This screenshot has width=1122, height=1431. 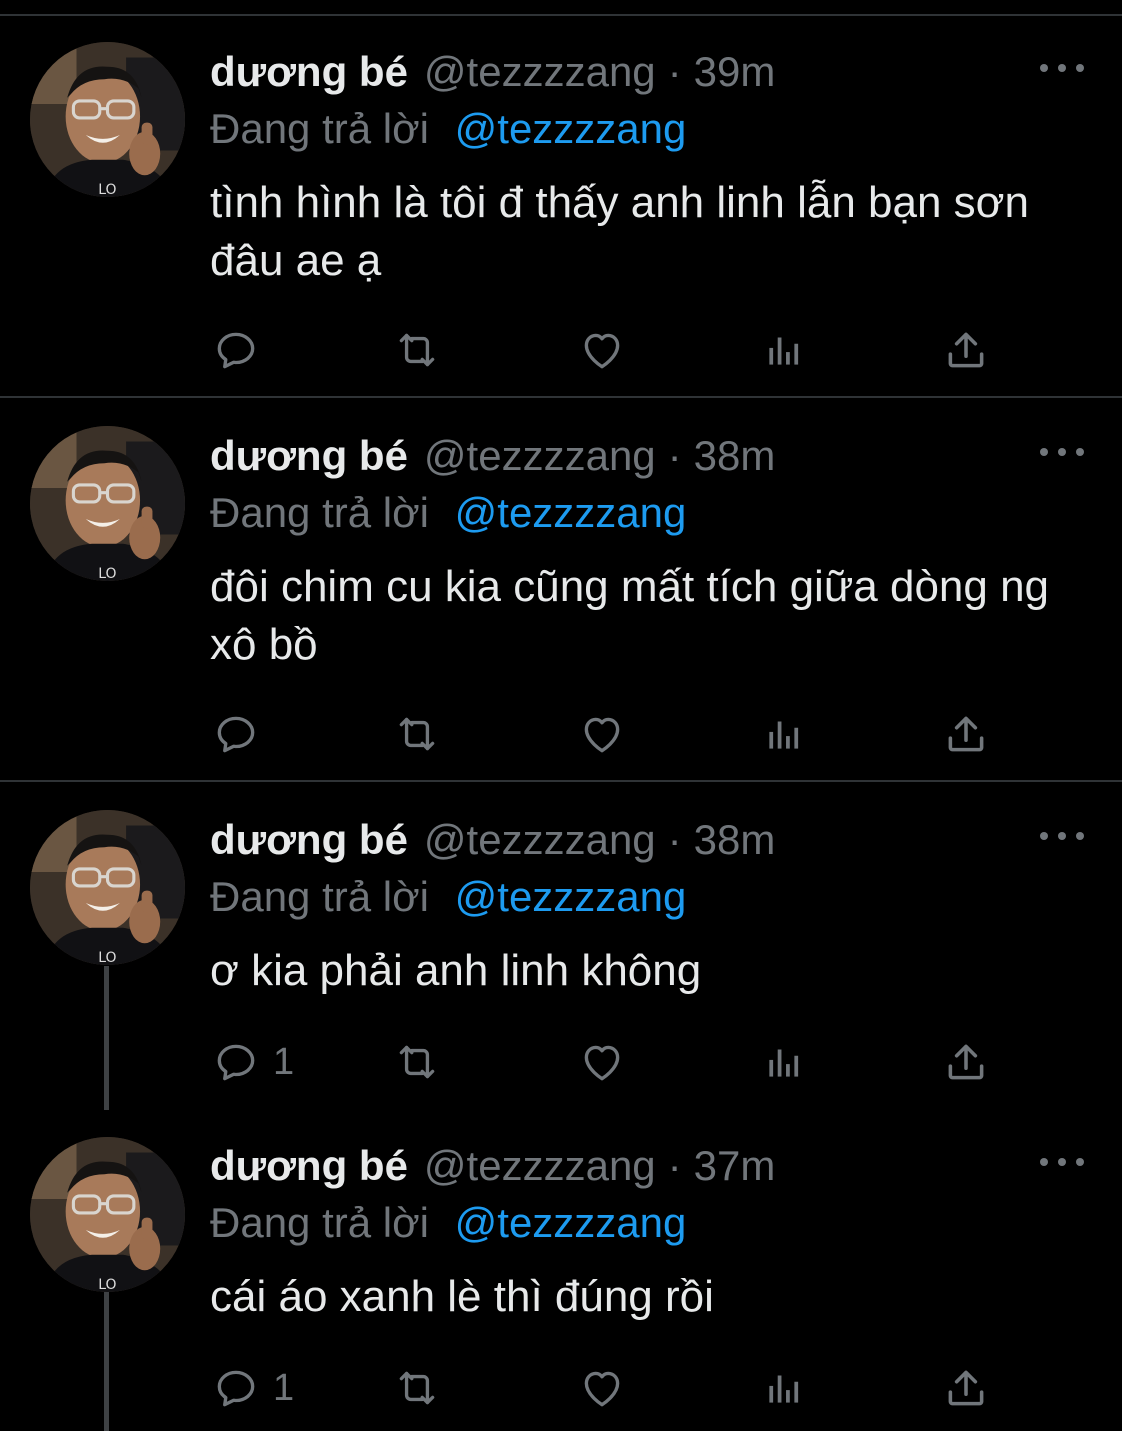 I want to click on tweet-text: cái áo xanh lè thì đúng rồi, so click(x=462, y=1296).